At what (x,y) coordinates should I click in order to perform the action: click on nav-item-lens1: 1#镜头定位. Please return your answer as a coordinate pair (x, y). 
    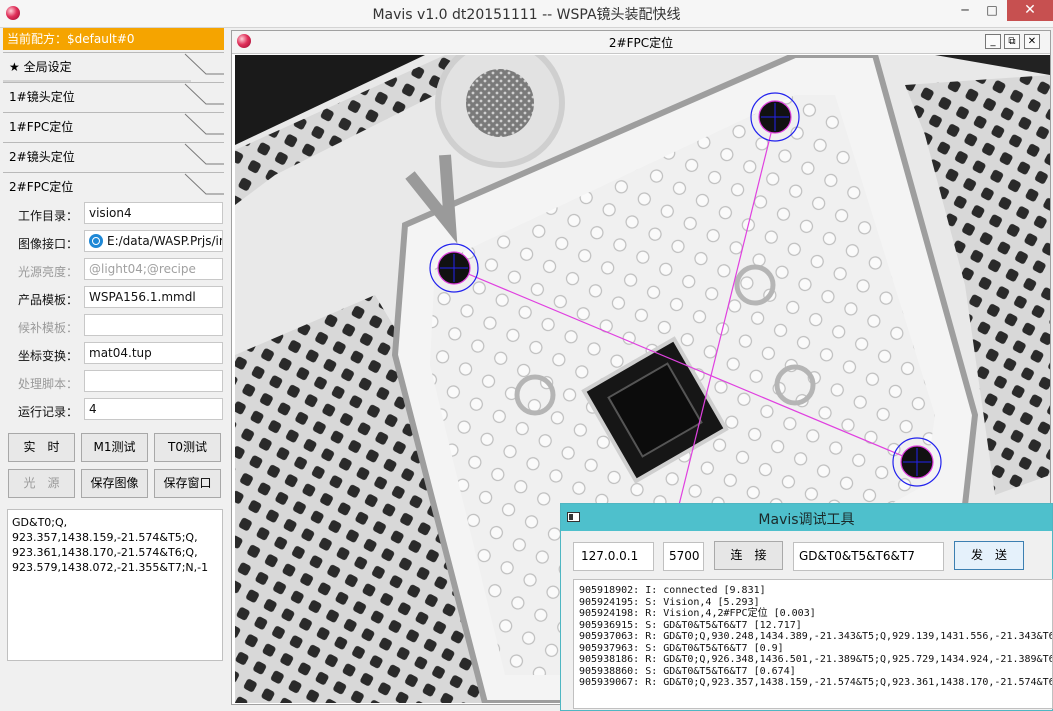
    Looking at the image, I should click on (113, 96).